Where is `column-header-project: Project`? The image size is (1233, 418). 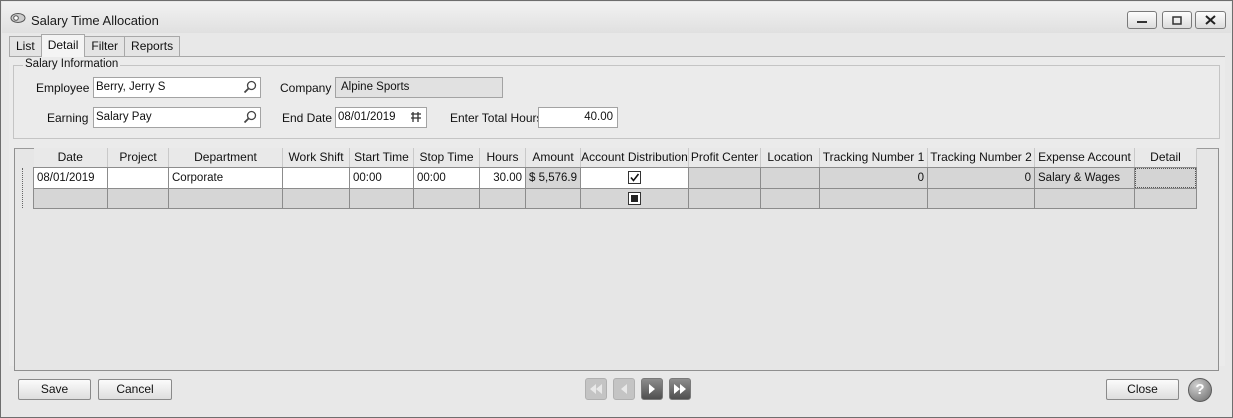 column-header-project: Project is located at coordinates (138, 158).